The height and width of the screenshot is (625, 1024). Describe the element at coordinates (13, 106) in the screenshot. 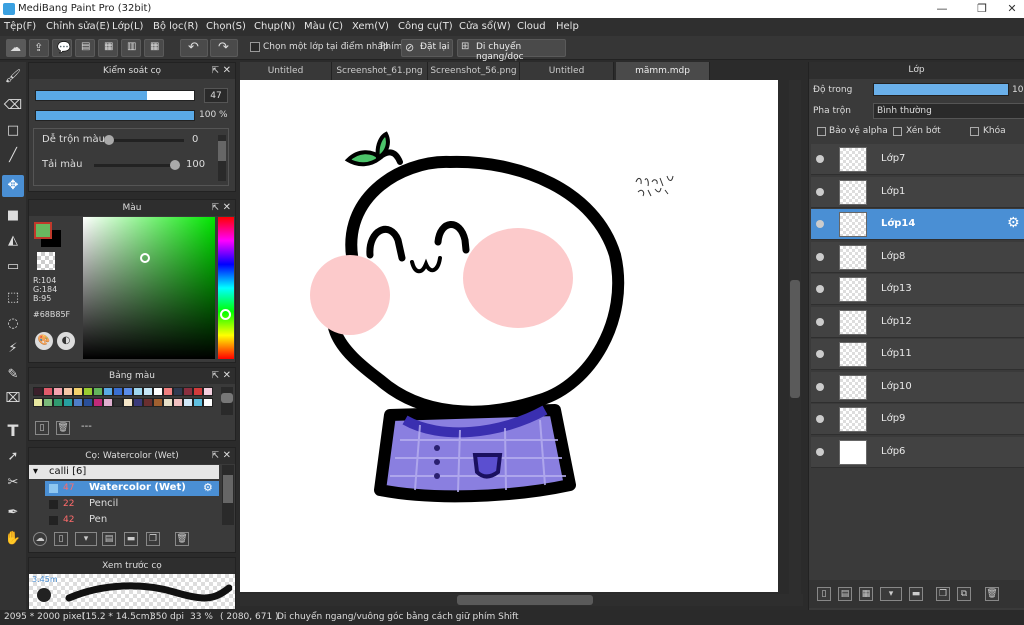

I see `eraser-tool: ⌫` at that location.